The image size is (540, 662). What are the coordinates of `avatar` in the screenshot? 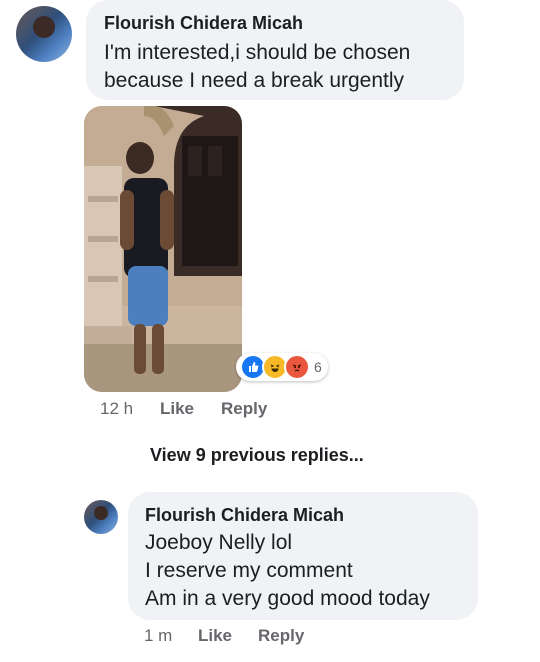 It's located at (44, 34).